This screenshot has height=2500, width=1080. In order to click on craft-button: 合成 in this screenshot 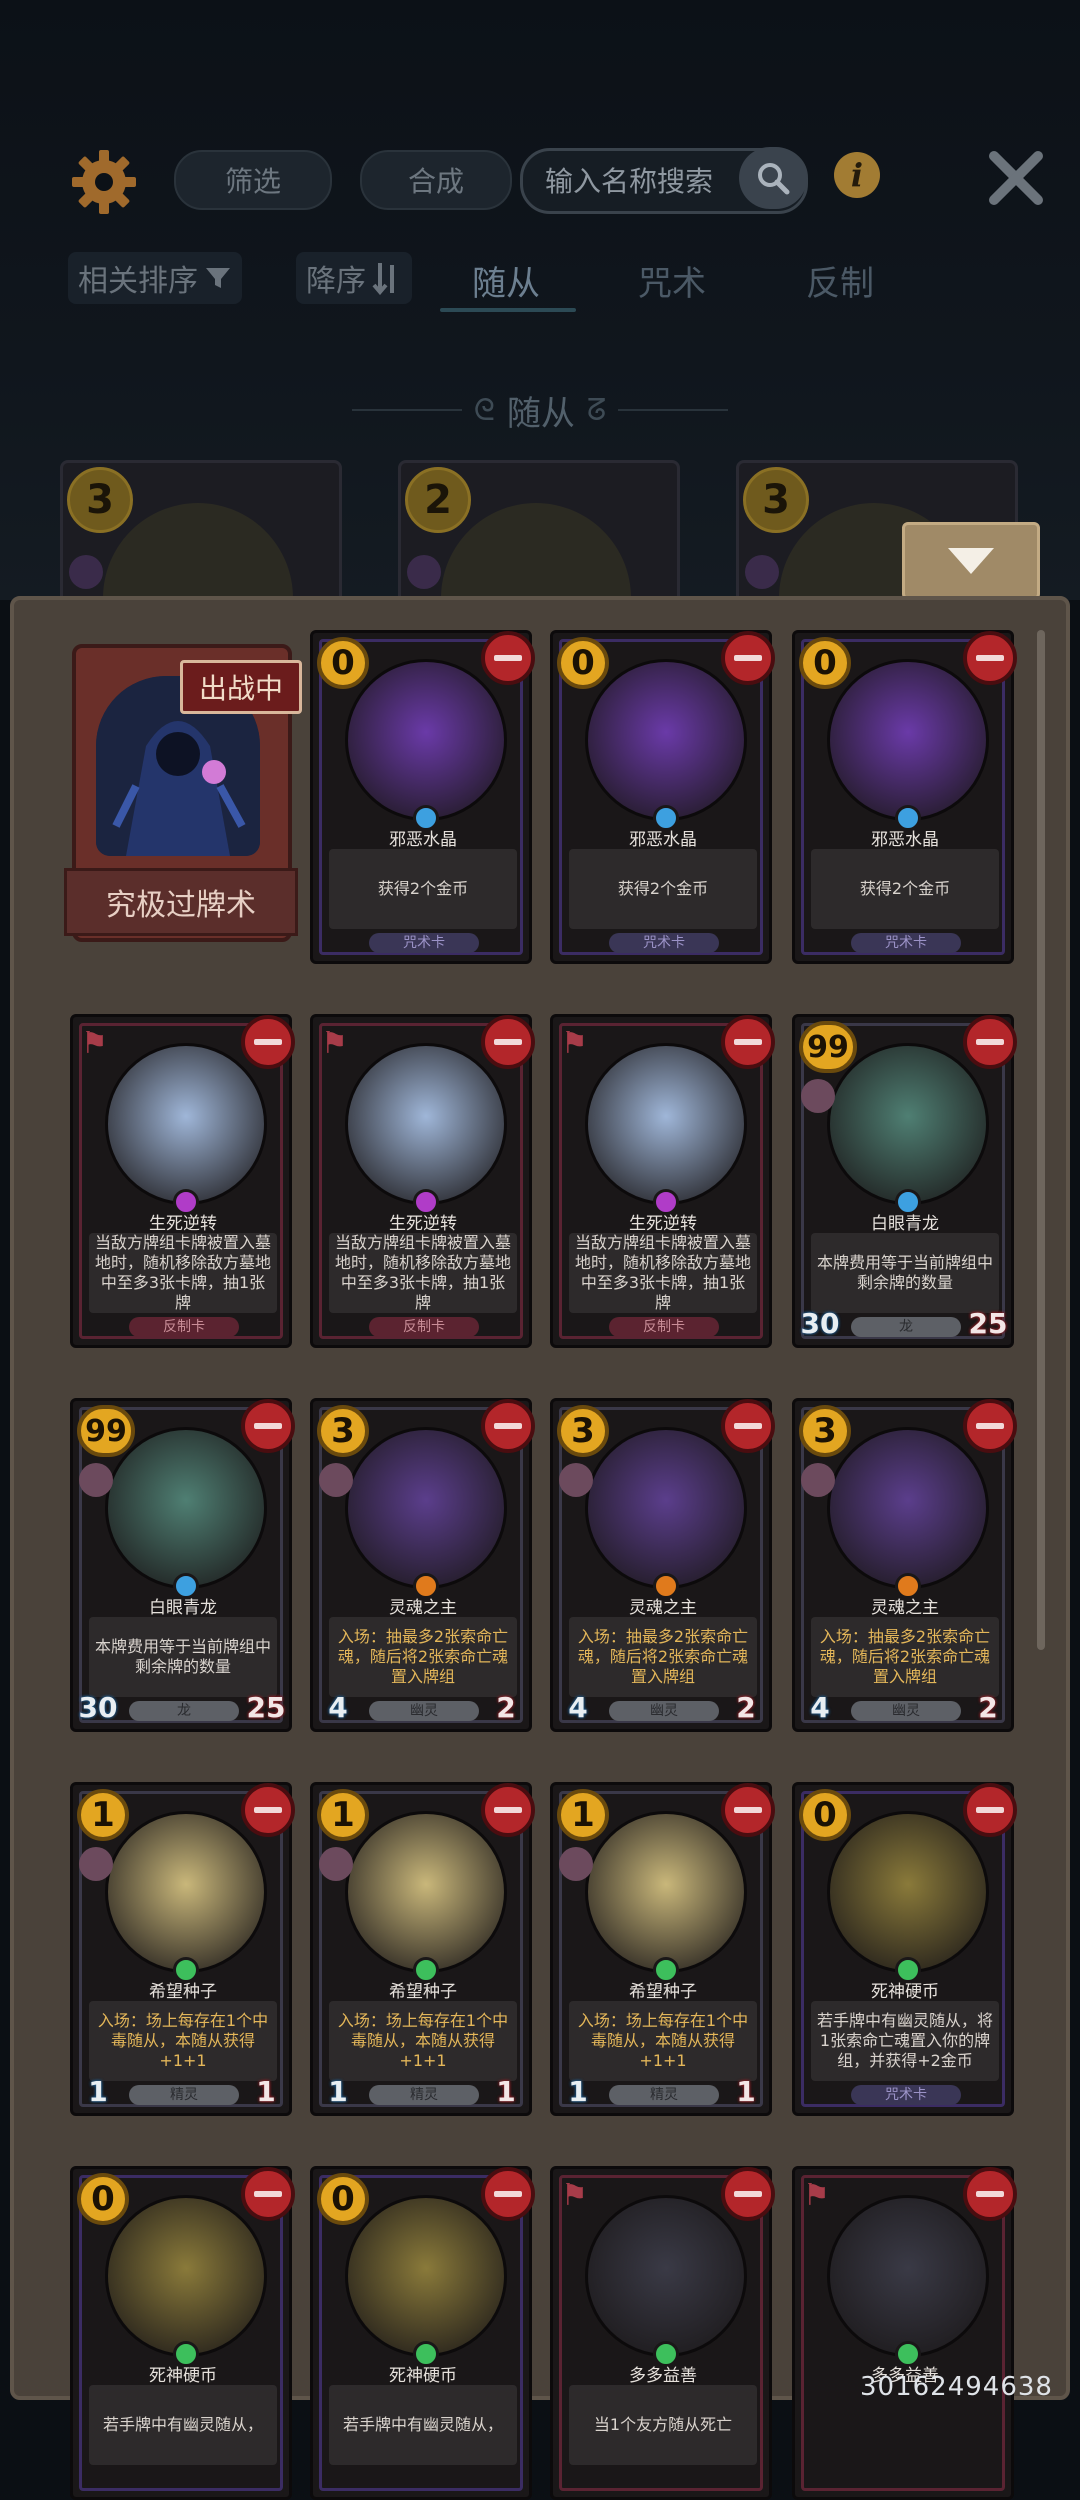, I will do `click(436, 180)`.